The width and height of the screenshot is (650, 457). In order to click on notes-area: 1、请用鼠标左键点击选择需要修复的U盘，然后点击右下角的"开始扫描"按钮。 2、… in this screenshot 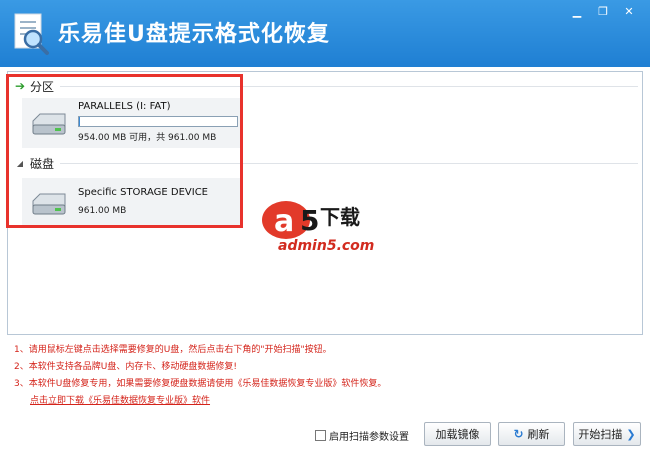, I will do `click(200, 376)`.